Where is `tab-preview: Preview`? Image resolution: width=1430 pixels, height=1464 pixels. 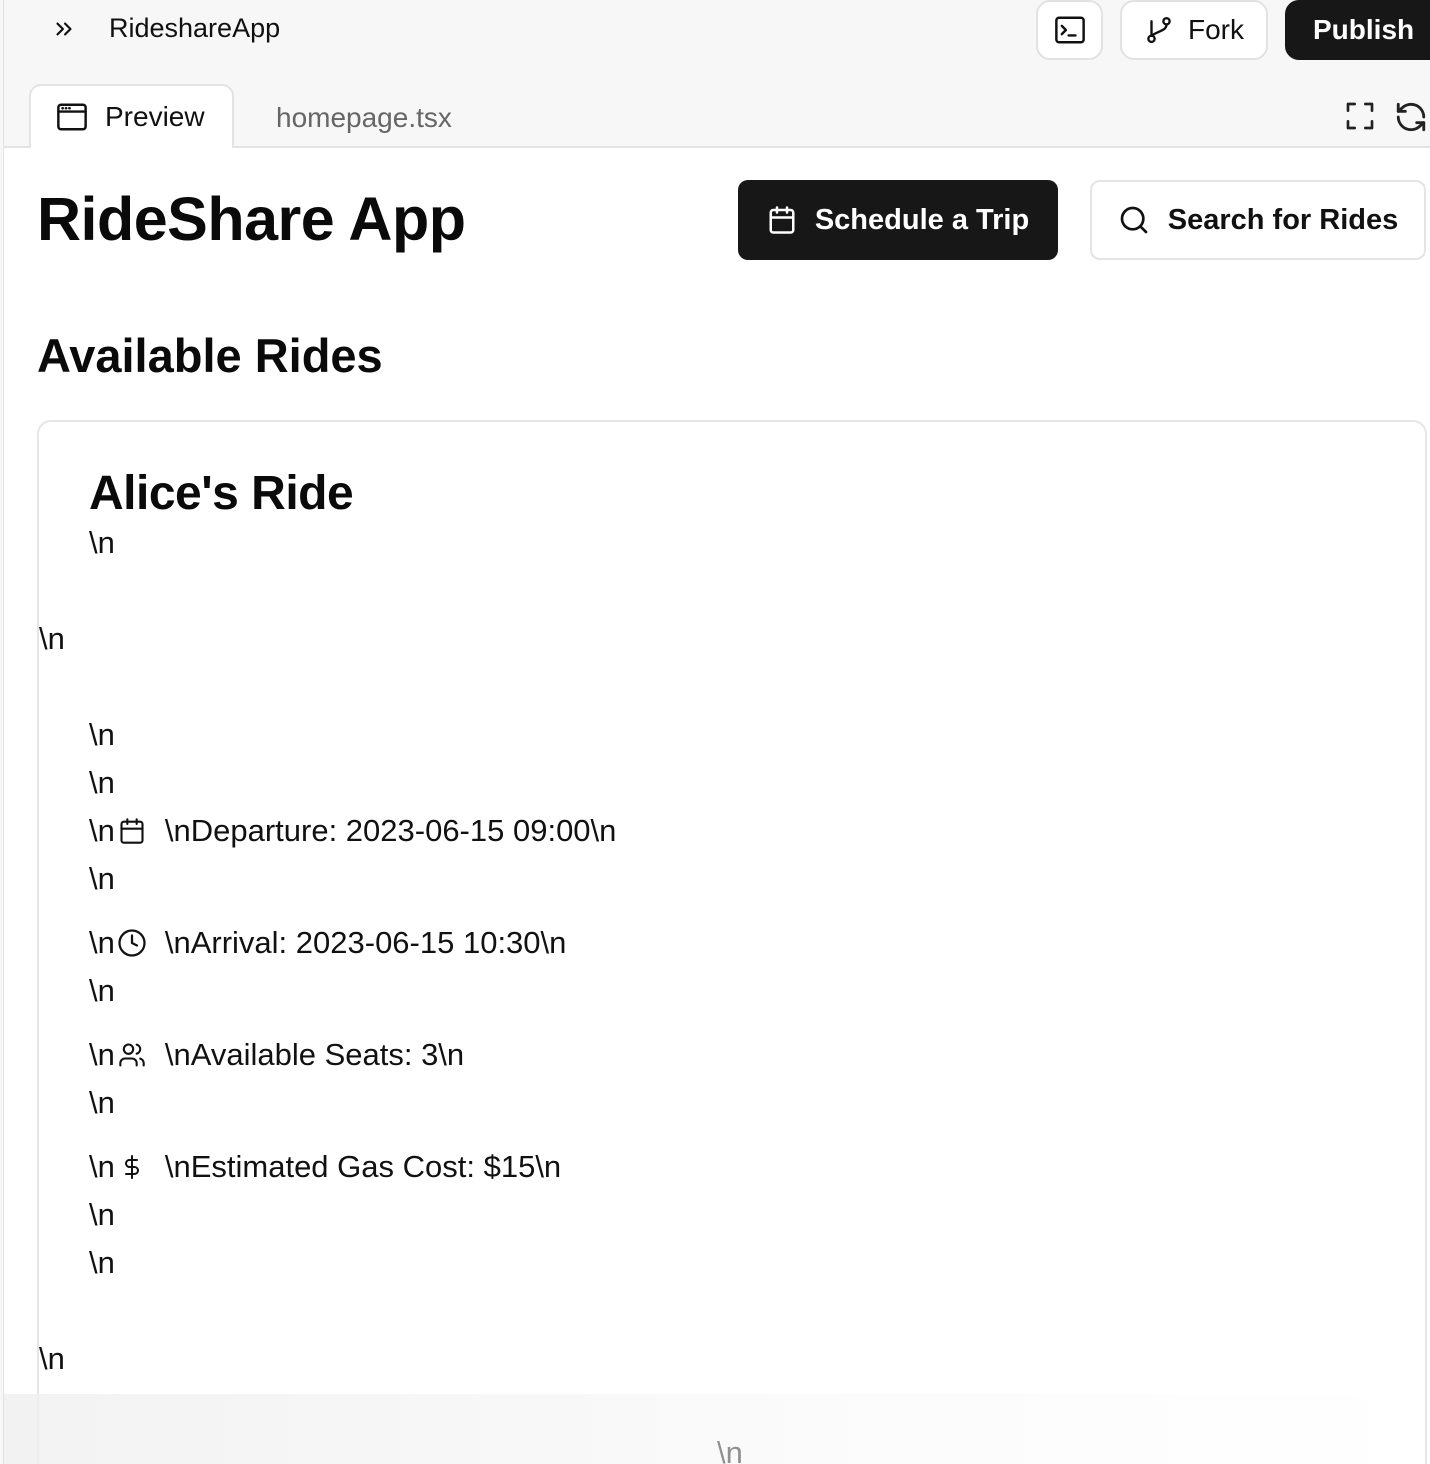 tab-preview: Preview is located at coordinates (131, 116).